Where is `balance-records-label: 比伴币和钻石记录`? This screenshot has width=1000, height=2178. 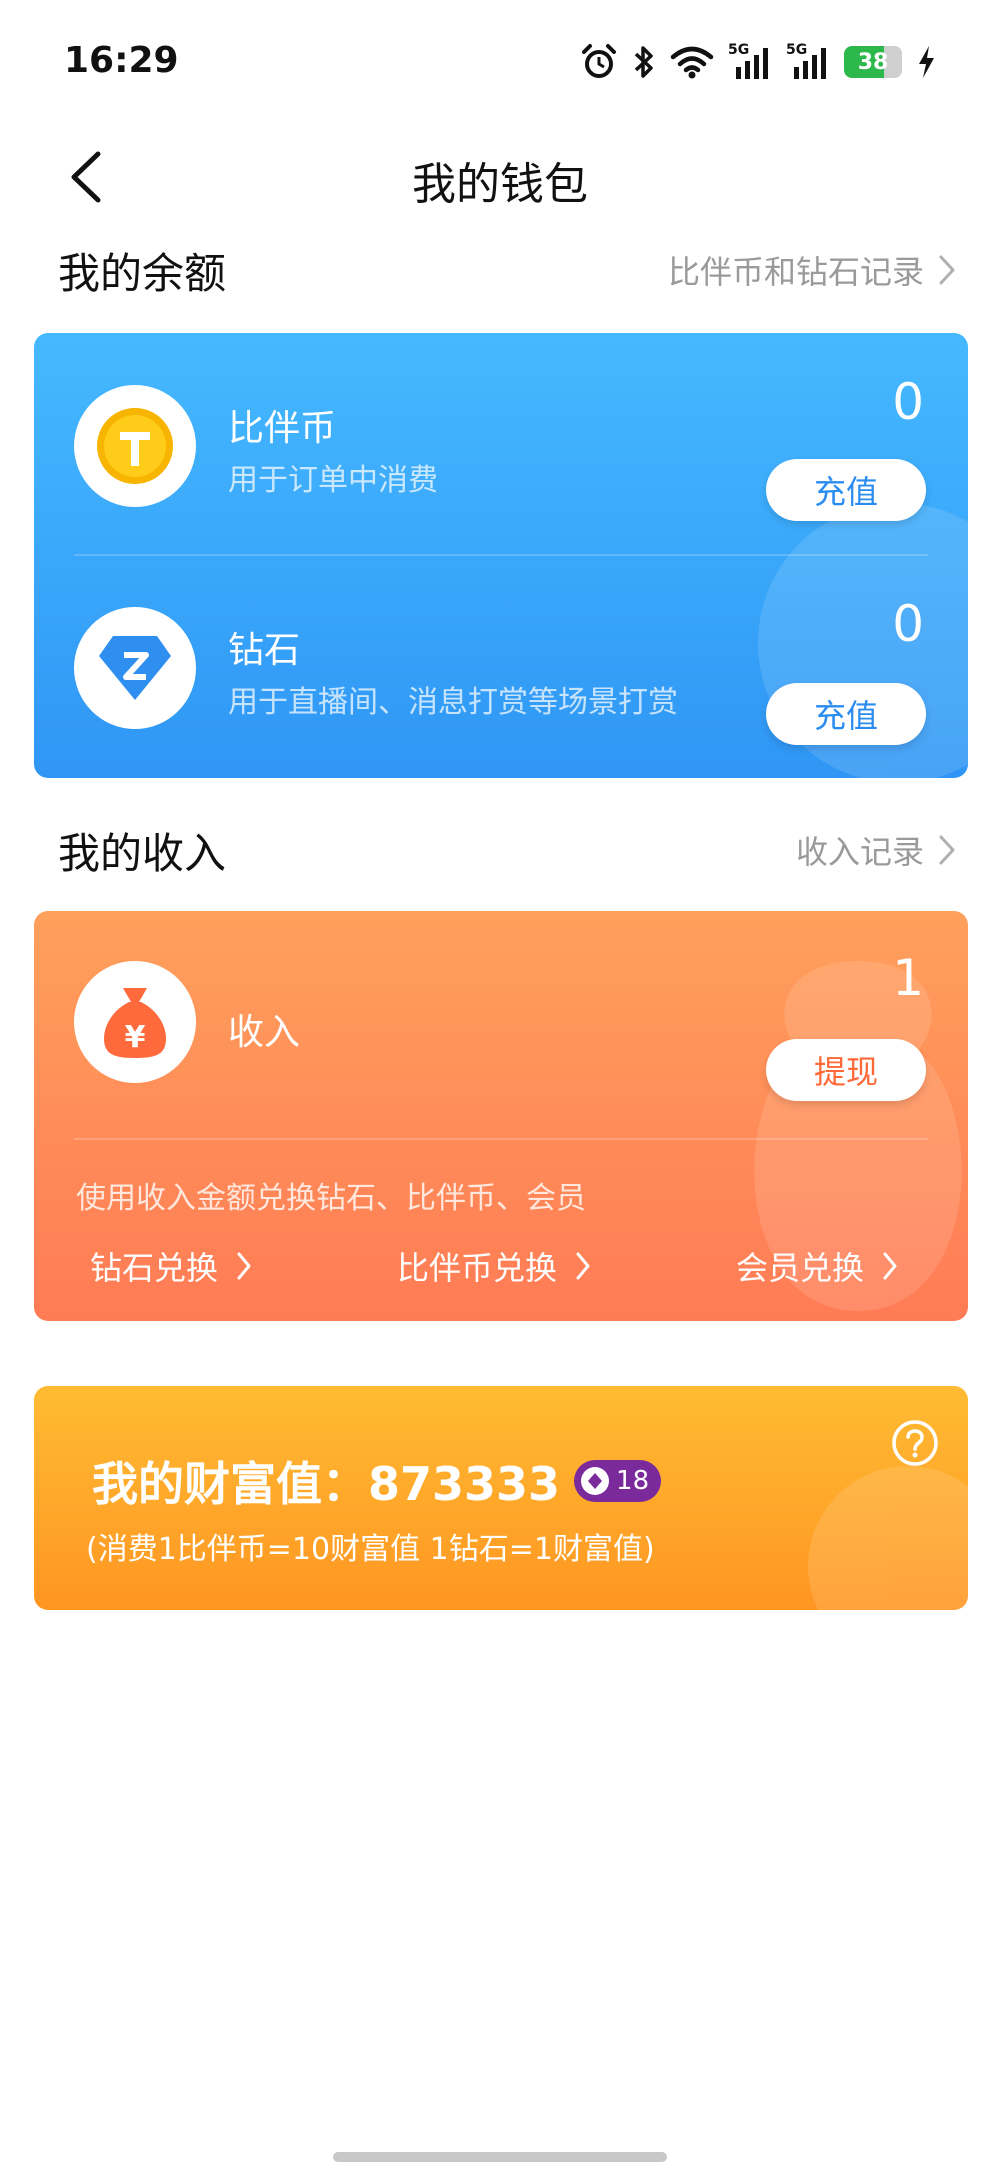 balance-records-label: 比伴币和钻石记录 is located at coordinates (795, 272).